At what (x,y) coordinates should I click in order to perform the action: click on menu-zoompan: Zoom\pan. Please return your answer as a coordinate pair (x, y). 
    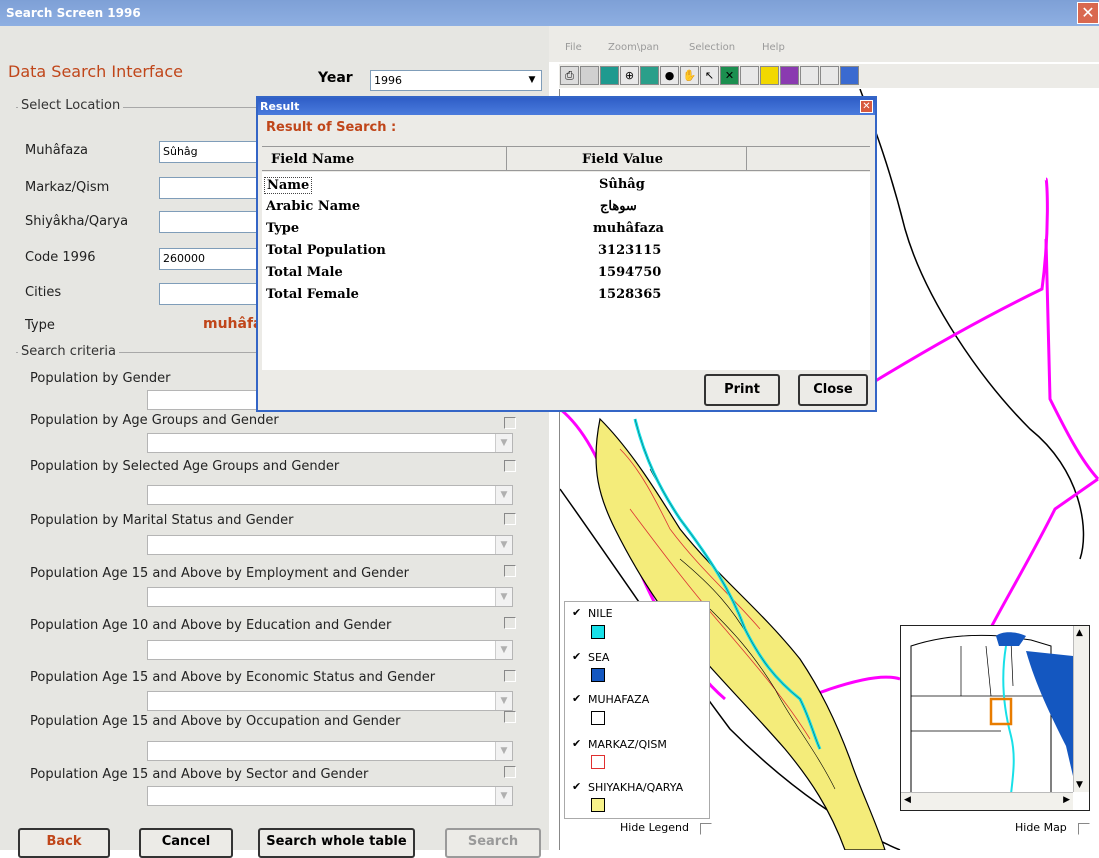
    Looking at the image, I should click on (633, 47).